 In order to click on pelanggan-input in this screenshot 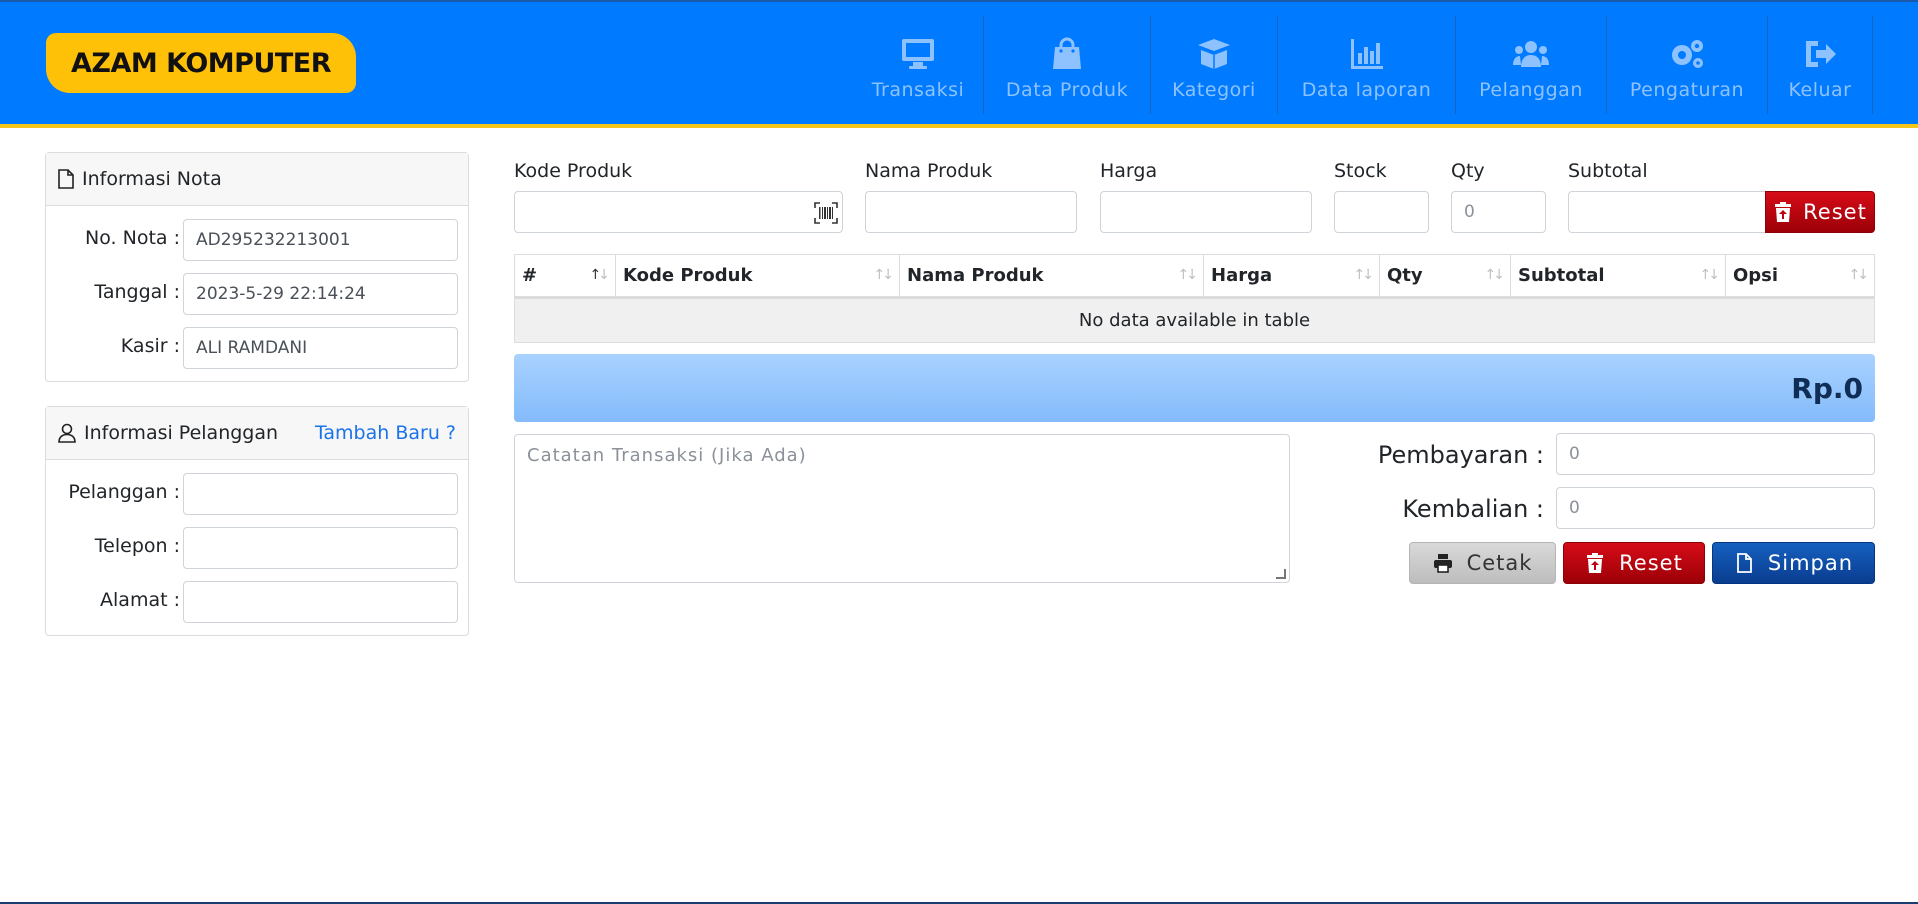, I will do `click(320, 494)`.